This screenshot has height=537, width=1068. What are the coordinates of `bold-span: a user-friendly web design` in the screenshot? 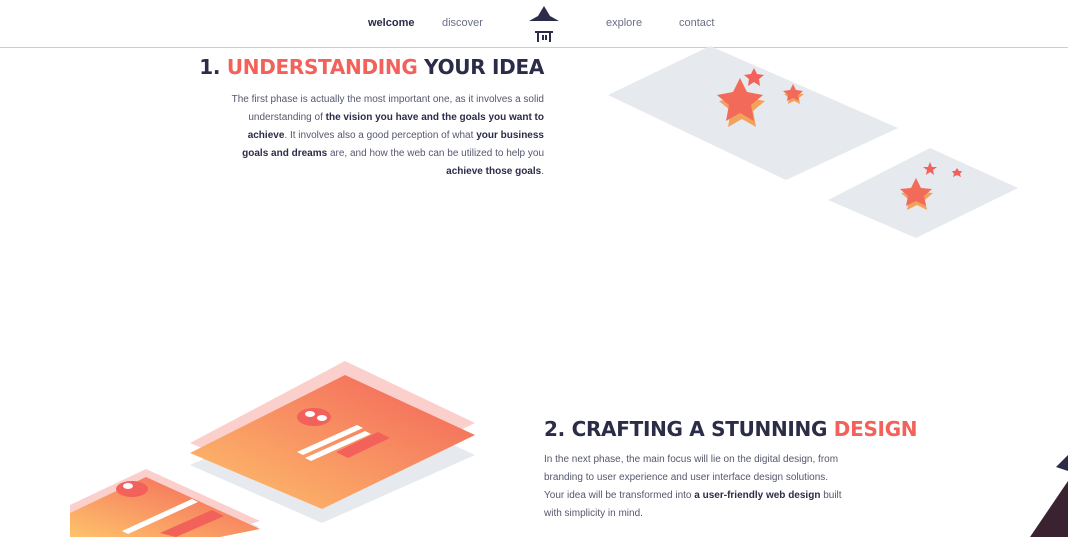 It's located at (757, 495).